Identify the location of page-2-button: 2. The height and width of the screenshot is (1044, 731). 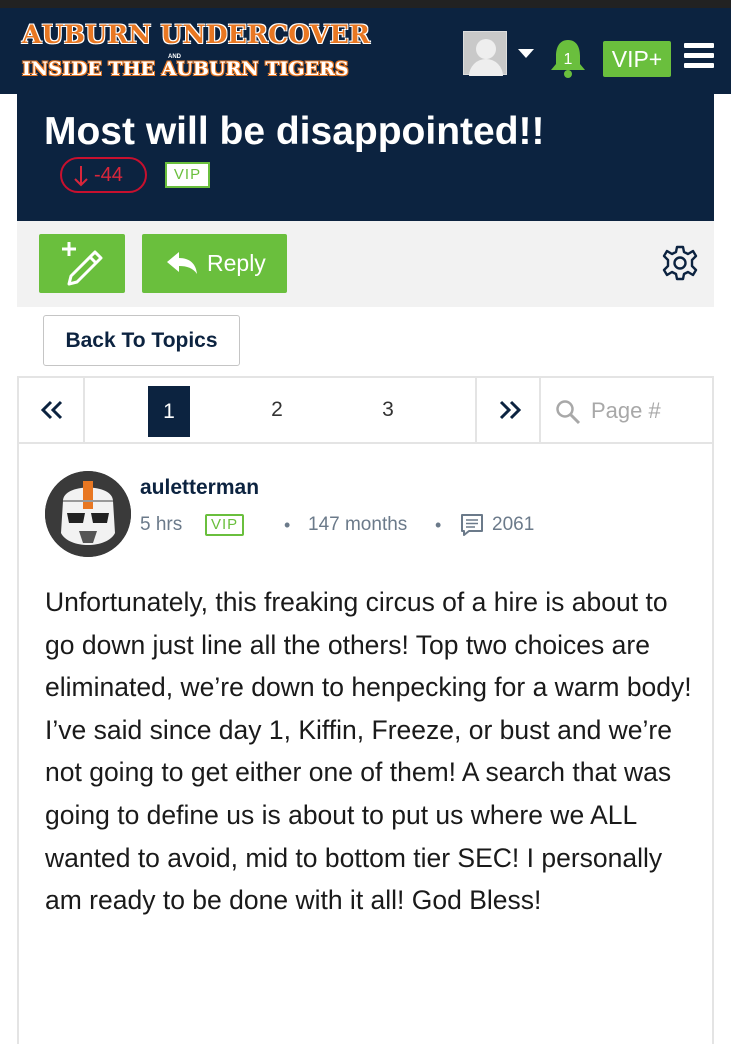
(277, 410).